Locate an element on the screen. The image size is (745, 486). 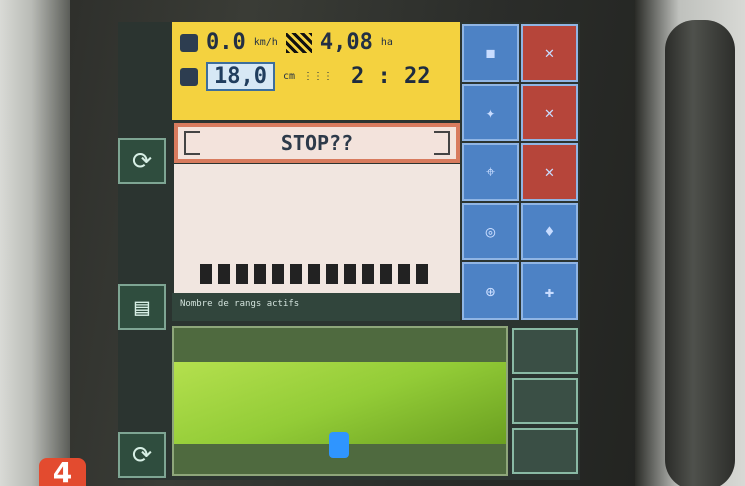
function-button: ♦ is located at coordinates (549, 231).